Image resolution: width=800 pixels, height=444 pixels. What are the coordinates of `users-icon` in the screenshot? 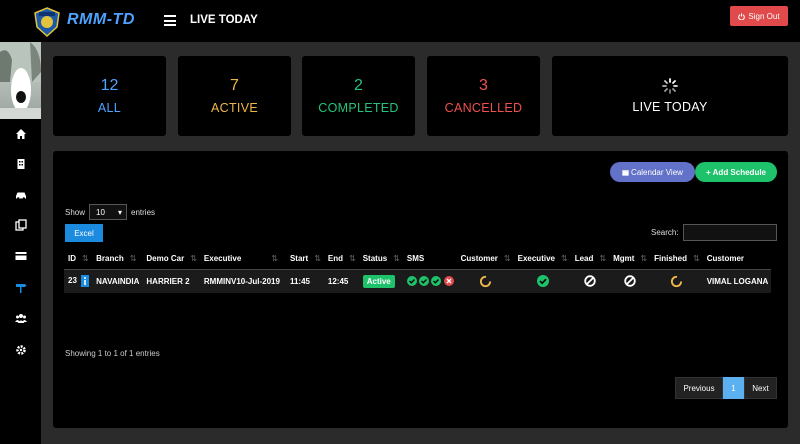 It's located at (21, 318).